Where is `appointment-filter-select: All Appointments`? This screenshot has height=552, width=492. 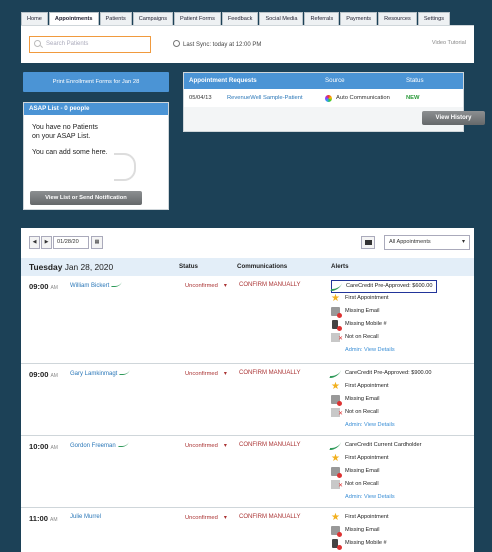
appointment-filter-select: All Appointments is located at coordinates (427, 242).